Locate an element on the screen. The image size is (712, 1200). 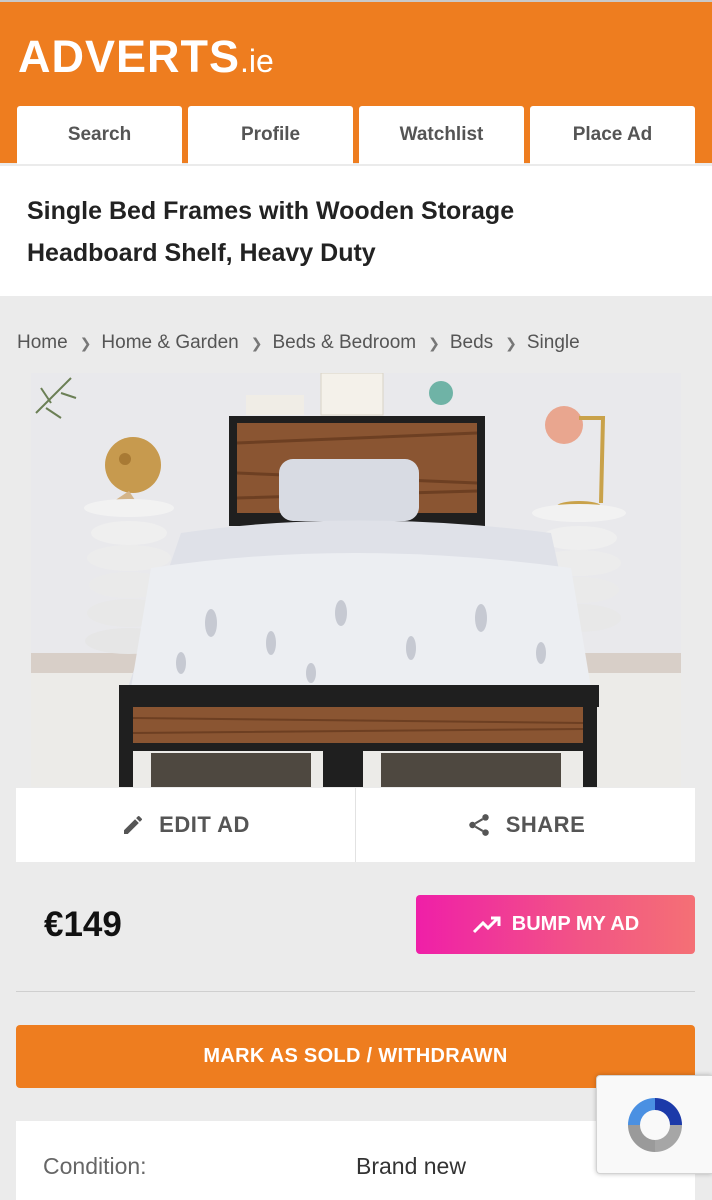
nav-tab-watchlist: Watchlist is located at coordinates (441, 135).